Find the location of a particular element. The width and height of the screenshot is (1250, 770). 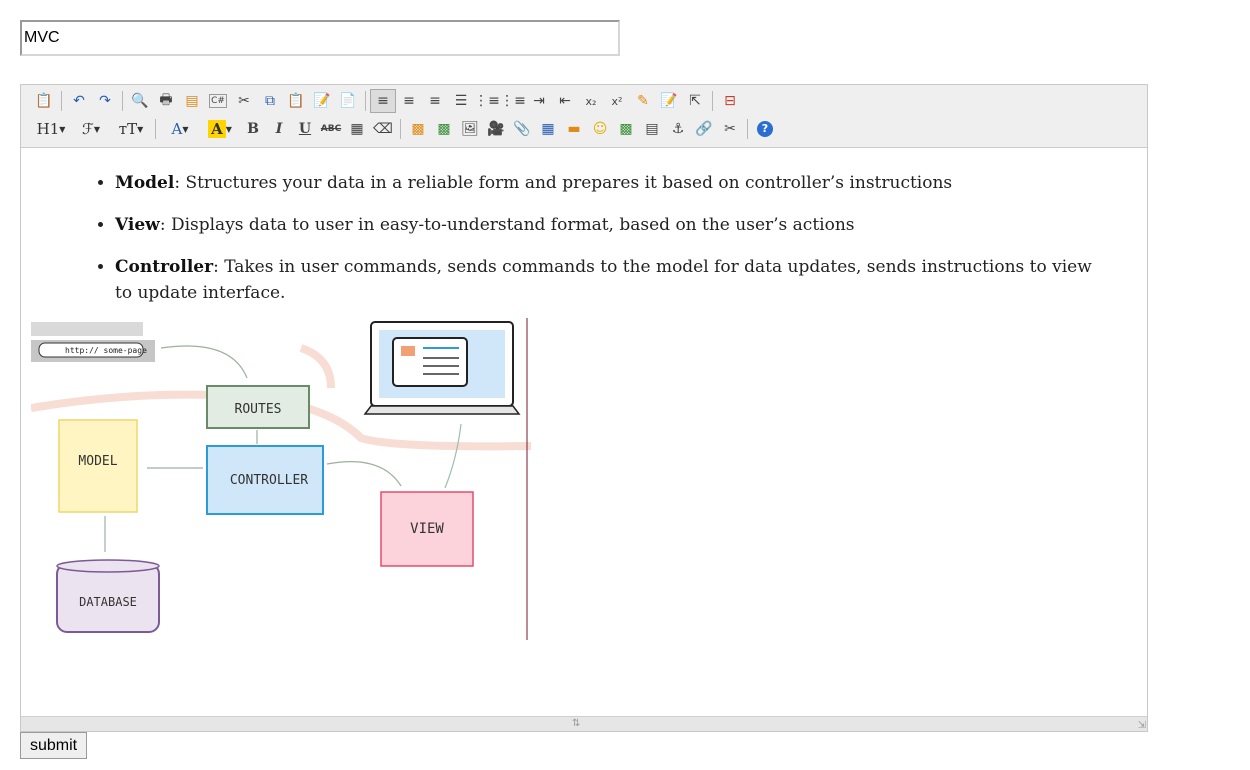

outdent-button: ⇤ is located at coordinates (565, 101).